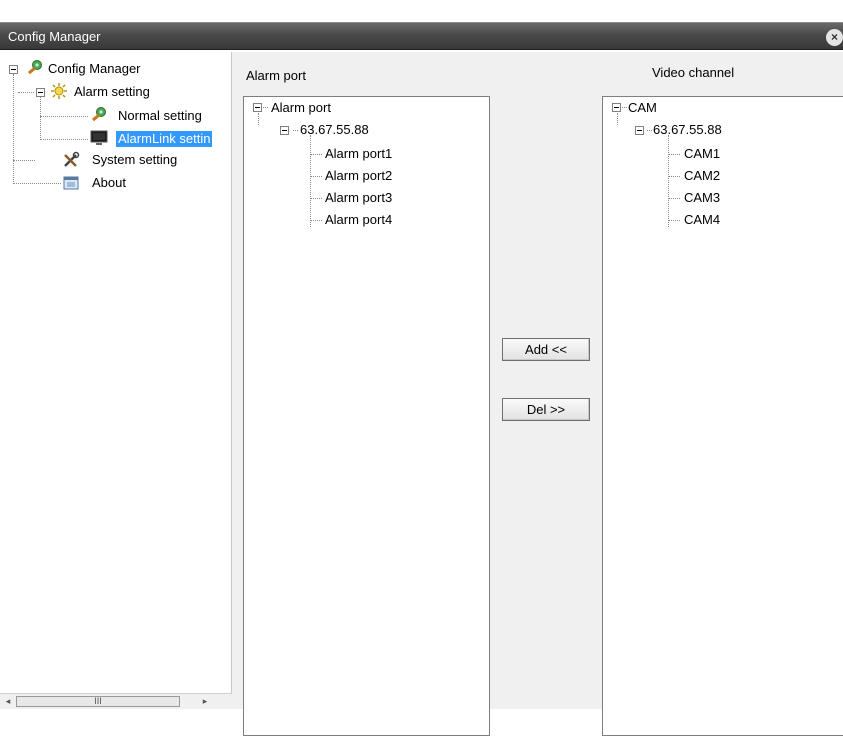 Image resolution: width=843 pixels, height=736 pixels. Describe the element at coordinates (112, 92) in the screenshot. I see `tree-item-alarm-setting: Alarm setting` at that location.